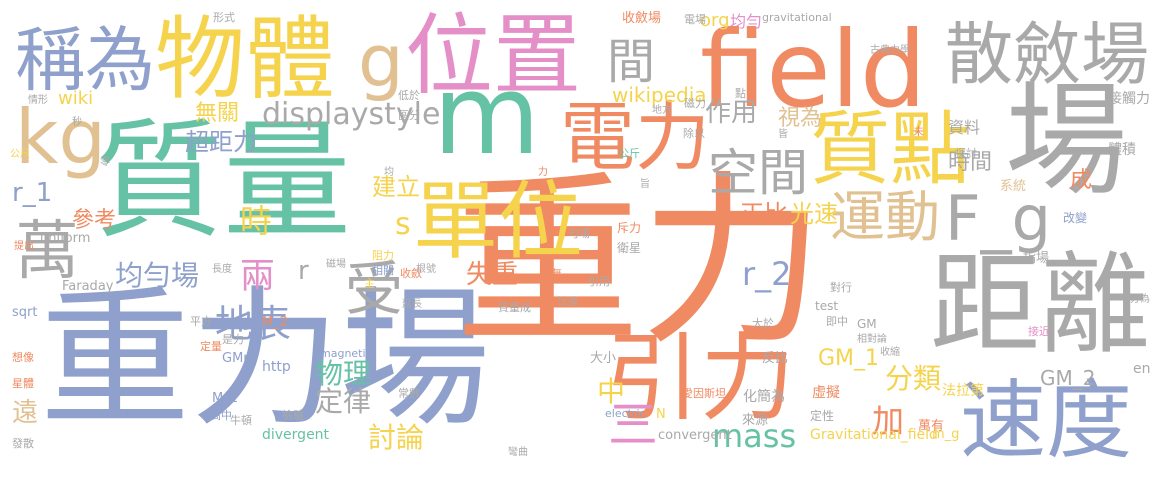  I want to click on word-cloud-term: 改變, so click(1075, 218).